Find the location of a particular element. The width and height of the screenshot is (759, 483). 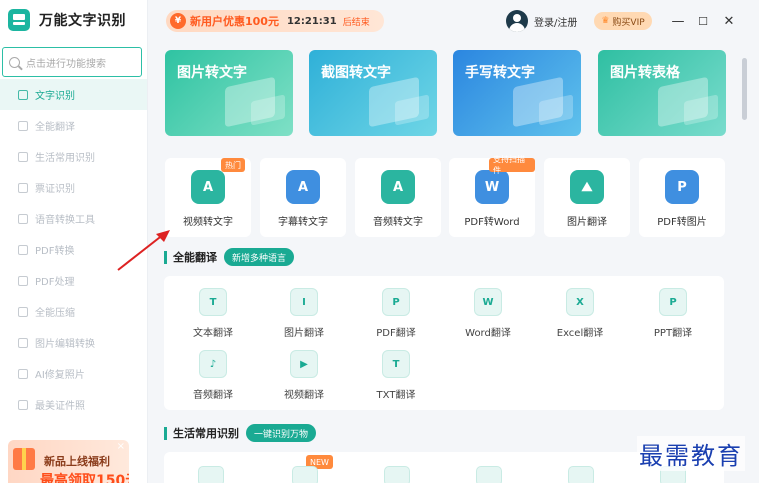

translate-item-word: W Word翻译 is located at coordinates (488, 313).